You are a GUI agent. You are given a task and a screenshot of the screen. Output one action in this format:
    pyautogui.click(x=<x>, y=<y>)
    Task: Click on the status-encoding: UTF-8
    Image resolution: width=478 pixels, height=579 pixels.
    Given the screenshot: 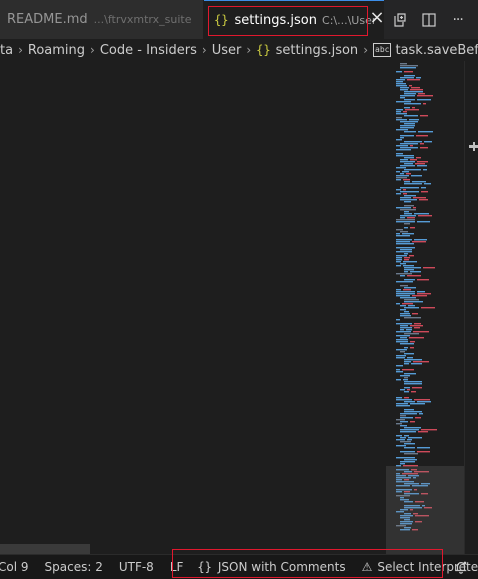 What is the action you would take?
    pyautogui.click(x=136, y=567)
    